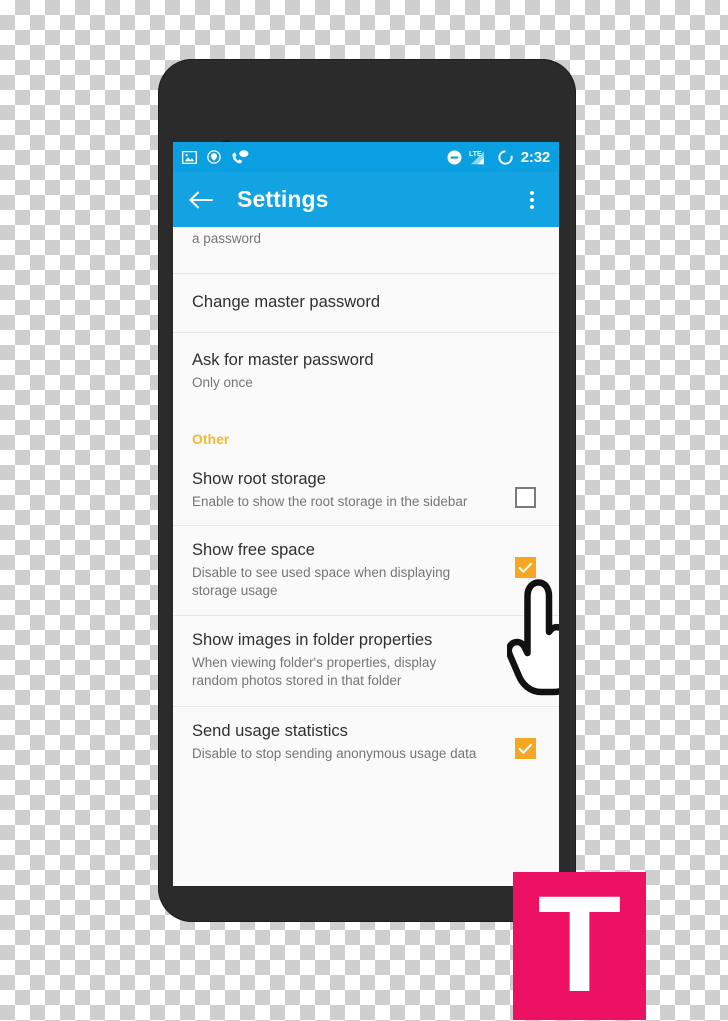 Image resolution: width=728 pixels, height=1021 pixels. Describe the element at coordinates (454, 157) in the screenshot. I see `do-not-disturb-icon` at that location.